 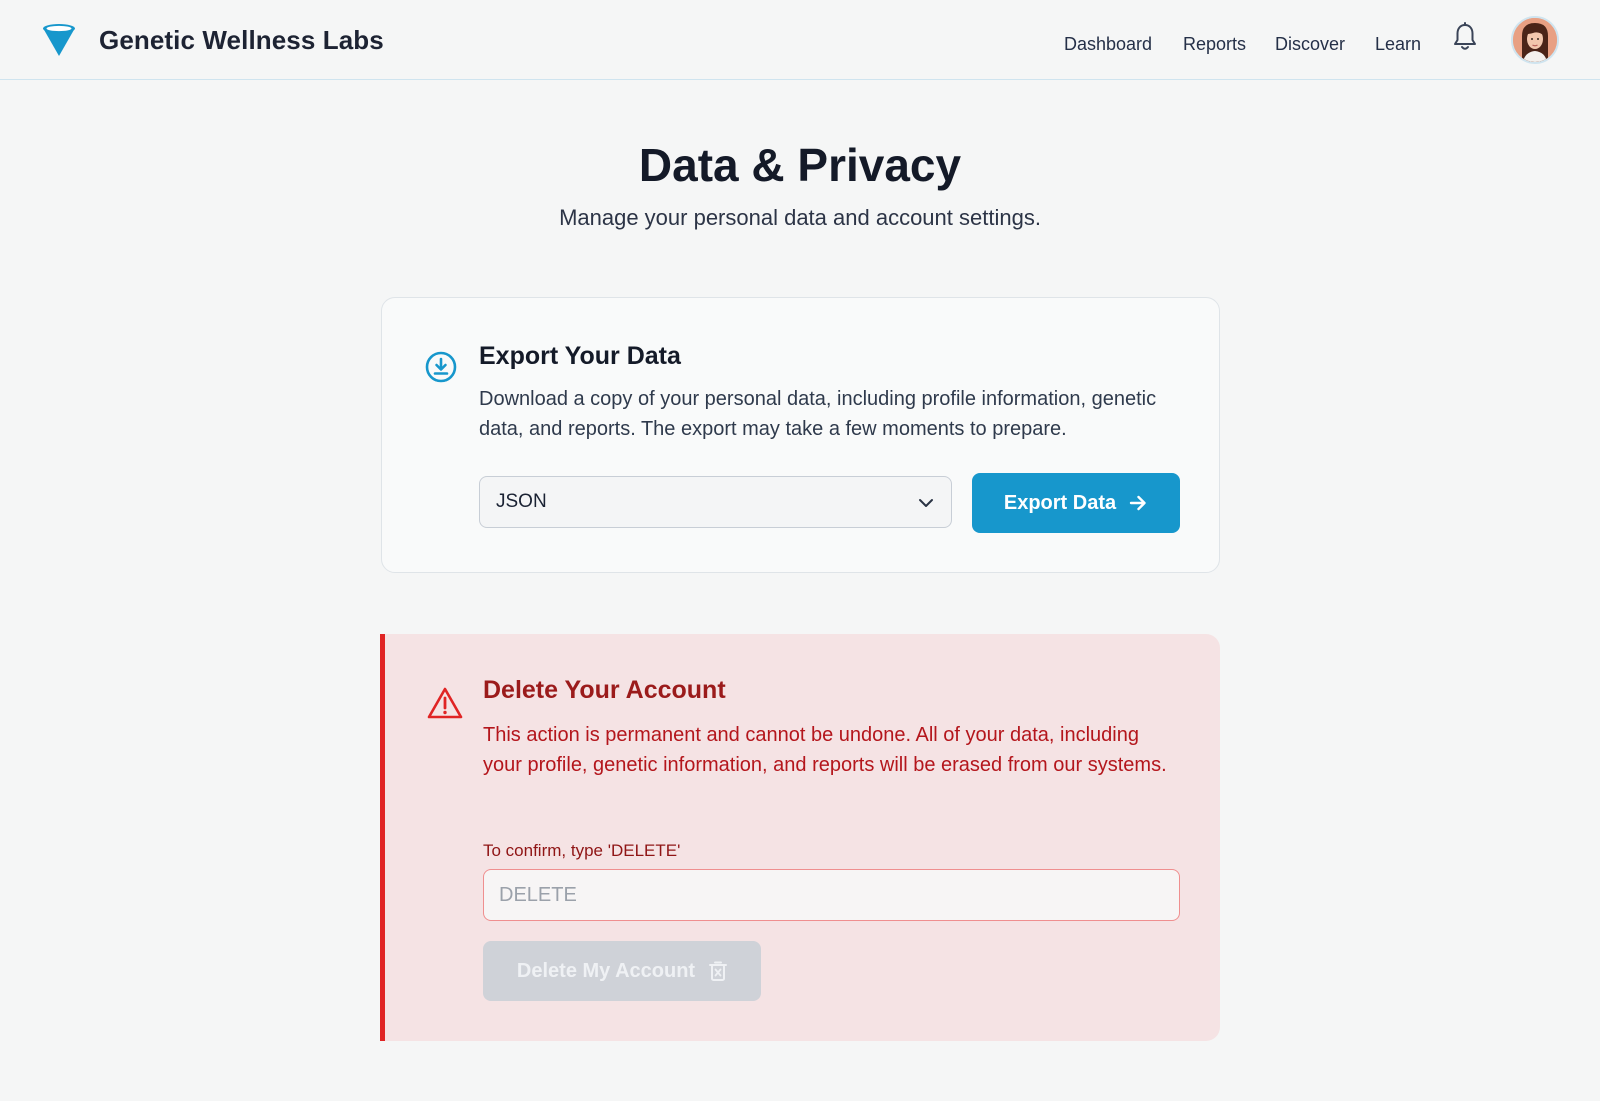 I want to click on confirm-label: To confirm, type 'DELETE', so click(x=582, y=850).